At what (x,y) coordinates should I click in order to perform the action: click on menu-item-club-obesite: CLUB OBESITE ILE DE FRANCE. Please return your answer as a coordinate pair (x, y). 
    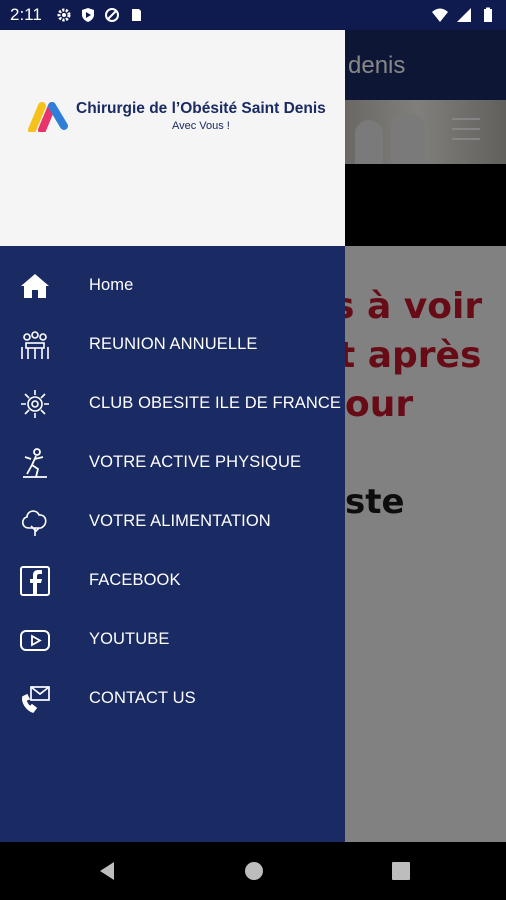
    Looking at the image, I should click on (172, 403).